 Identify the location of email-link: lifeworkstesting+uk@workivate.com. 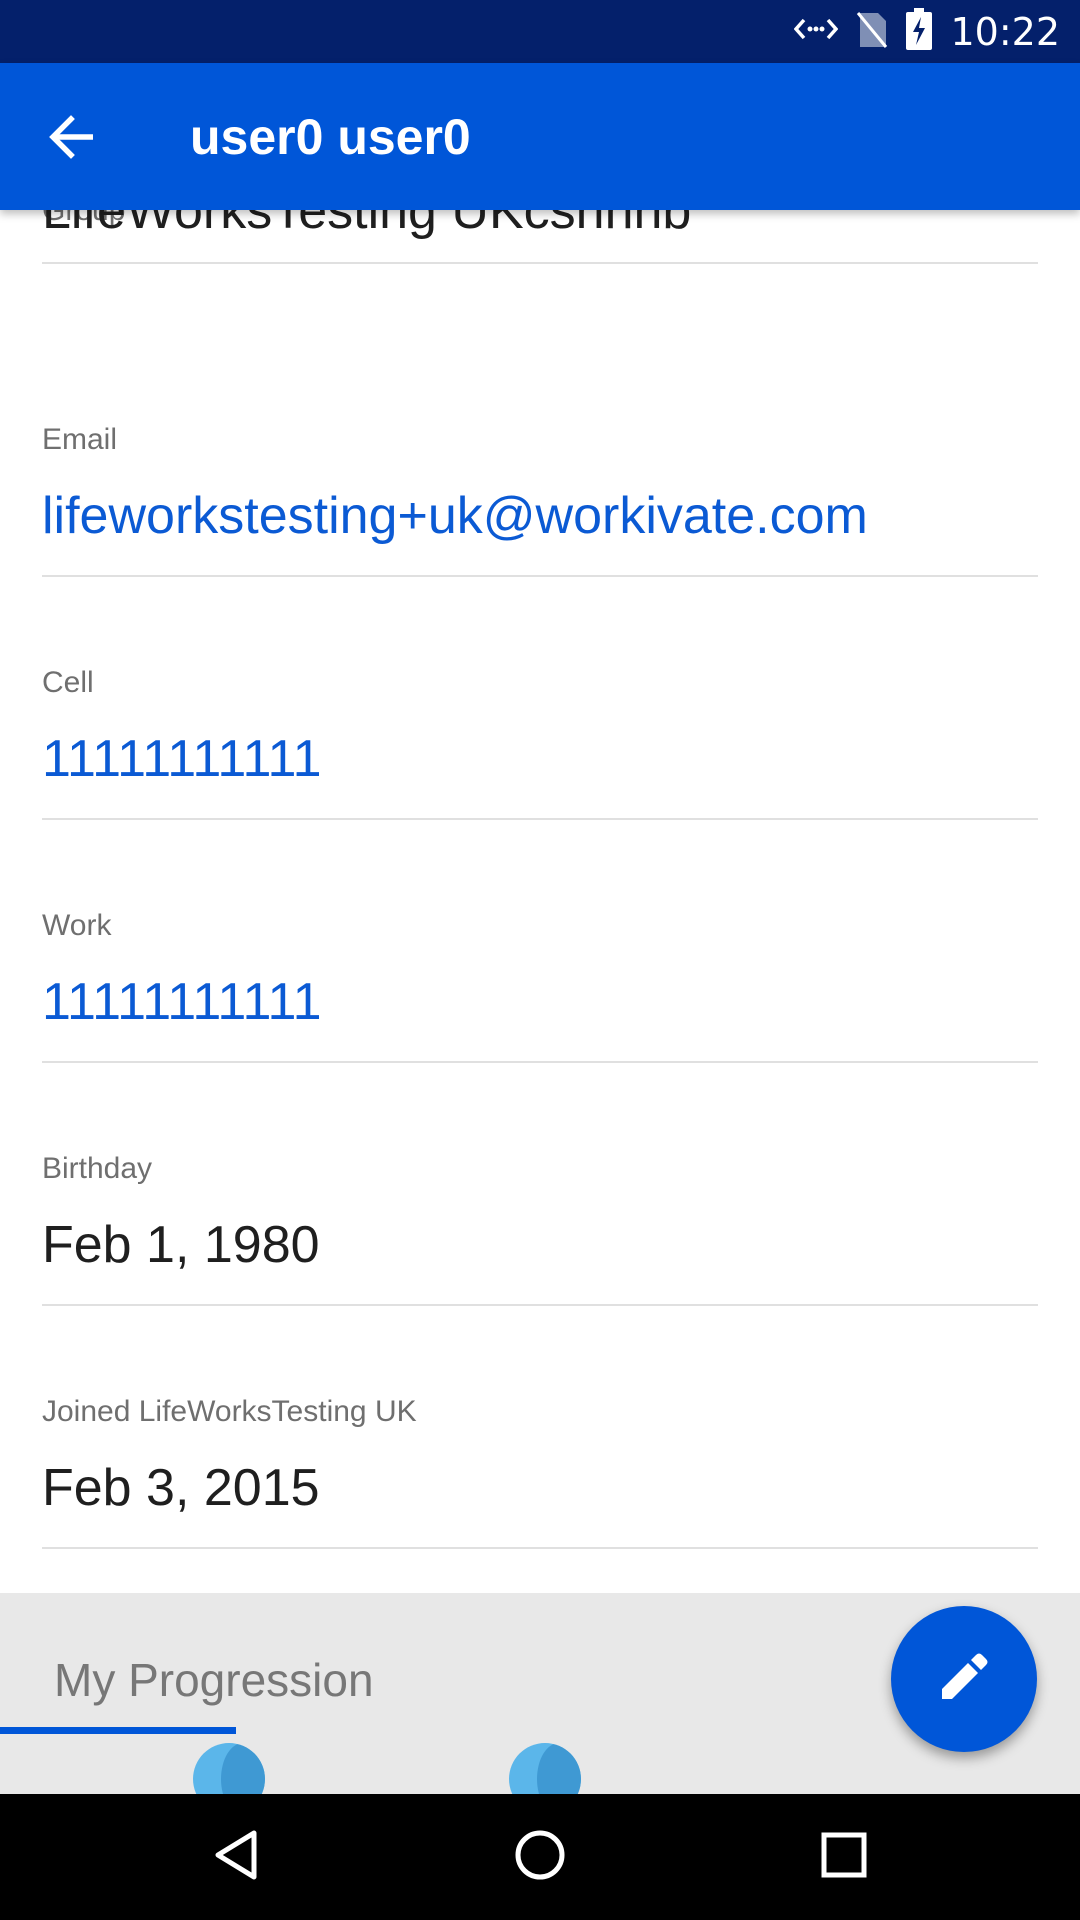
(455, 516).